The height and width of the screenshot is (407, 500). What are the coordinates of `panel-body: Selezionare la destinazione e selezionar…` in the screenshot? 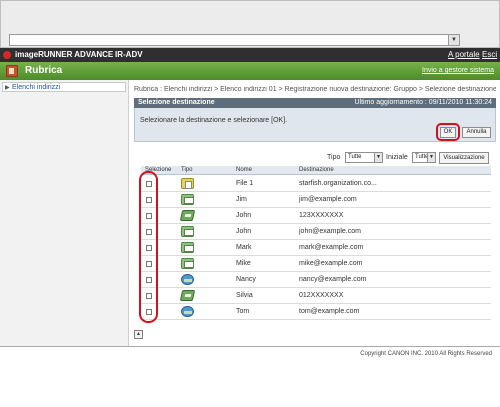 It's located at (315, 125).